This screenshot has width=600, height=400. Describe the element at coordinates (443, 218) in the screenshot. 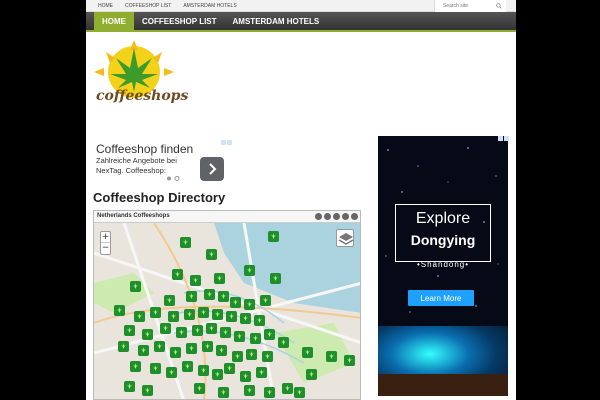

I see `ad-line-explore: Explore` at that location.